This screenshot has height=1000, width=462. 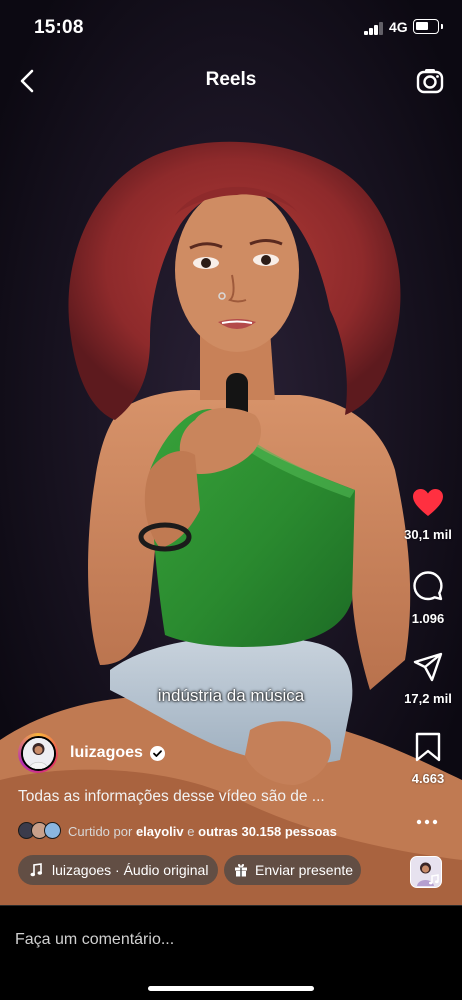 I want to click on gift-icon, so click(x=241, y=870).